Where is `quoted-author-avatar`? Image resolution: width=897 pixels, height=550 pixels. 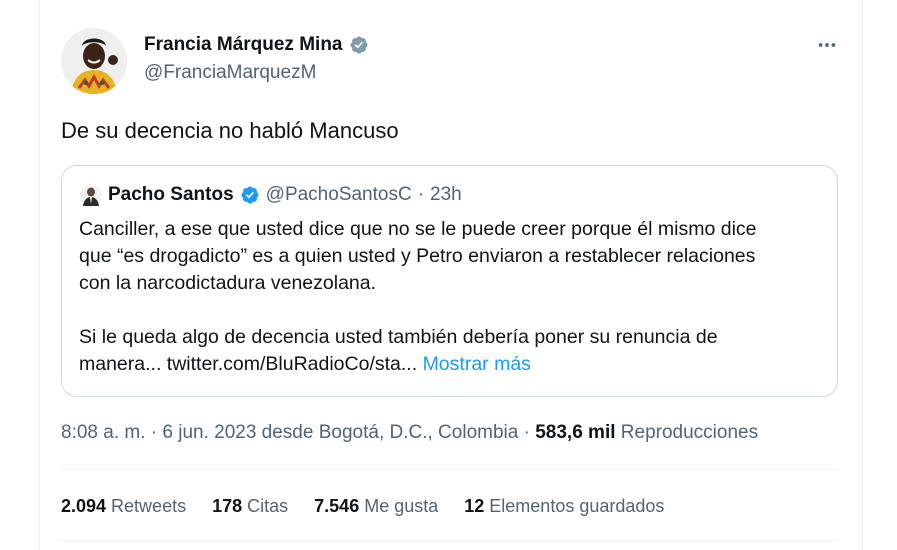
quoted-author-avatar is located at coordinates (91, 195).